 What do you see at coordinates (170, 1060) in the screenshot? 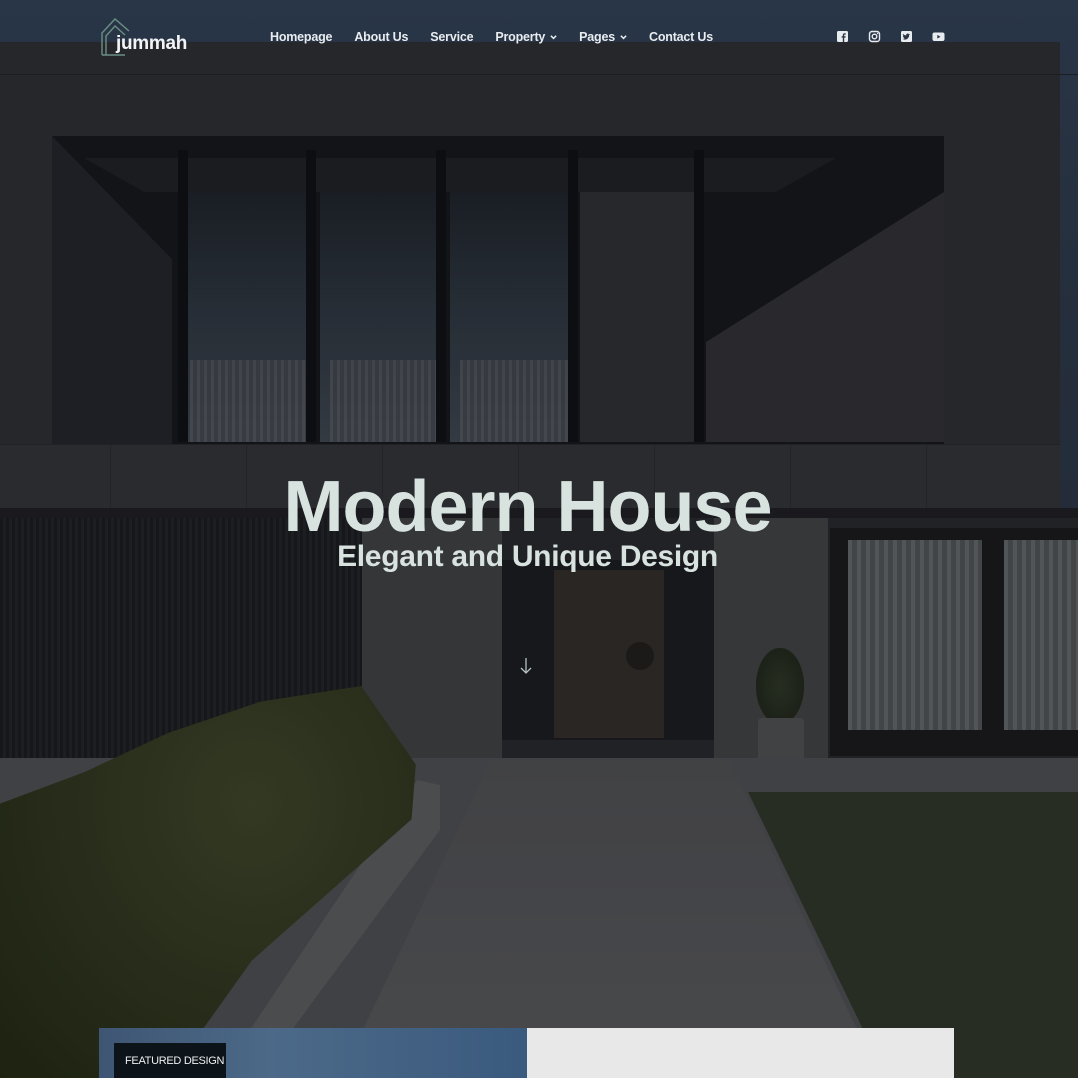
I see `featured-badge: FEATURED DESIGN` at bounding box center [170, 1060].